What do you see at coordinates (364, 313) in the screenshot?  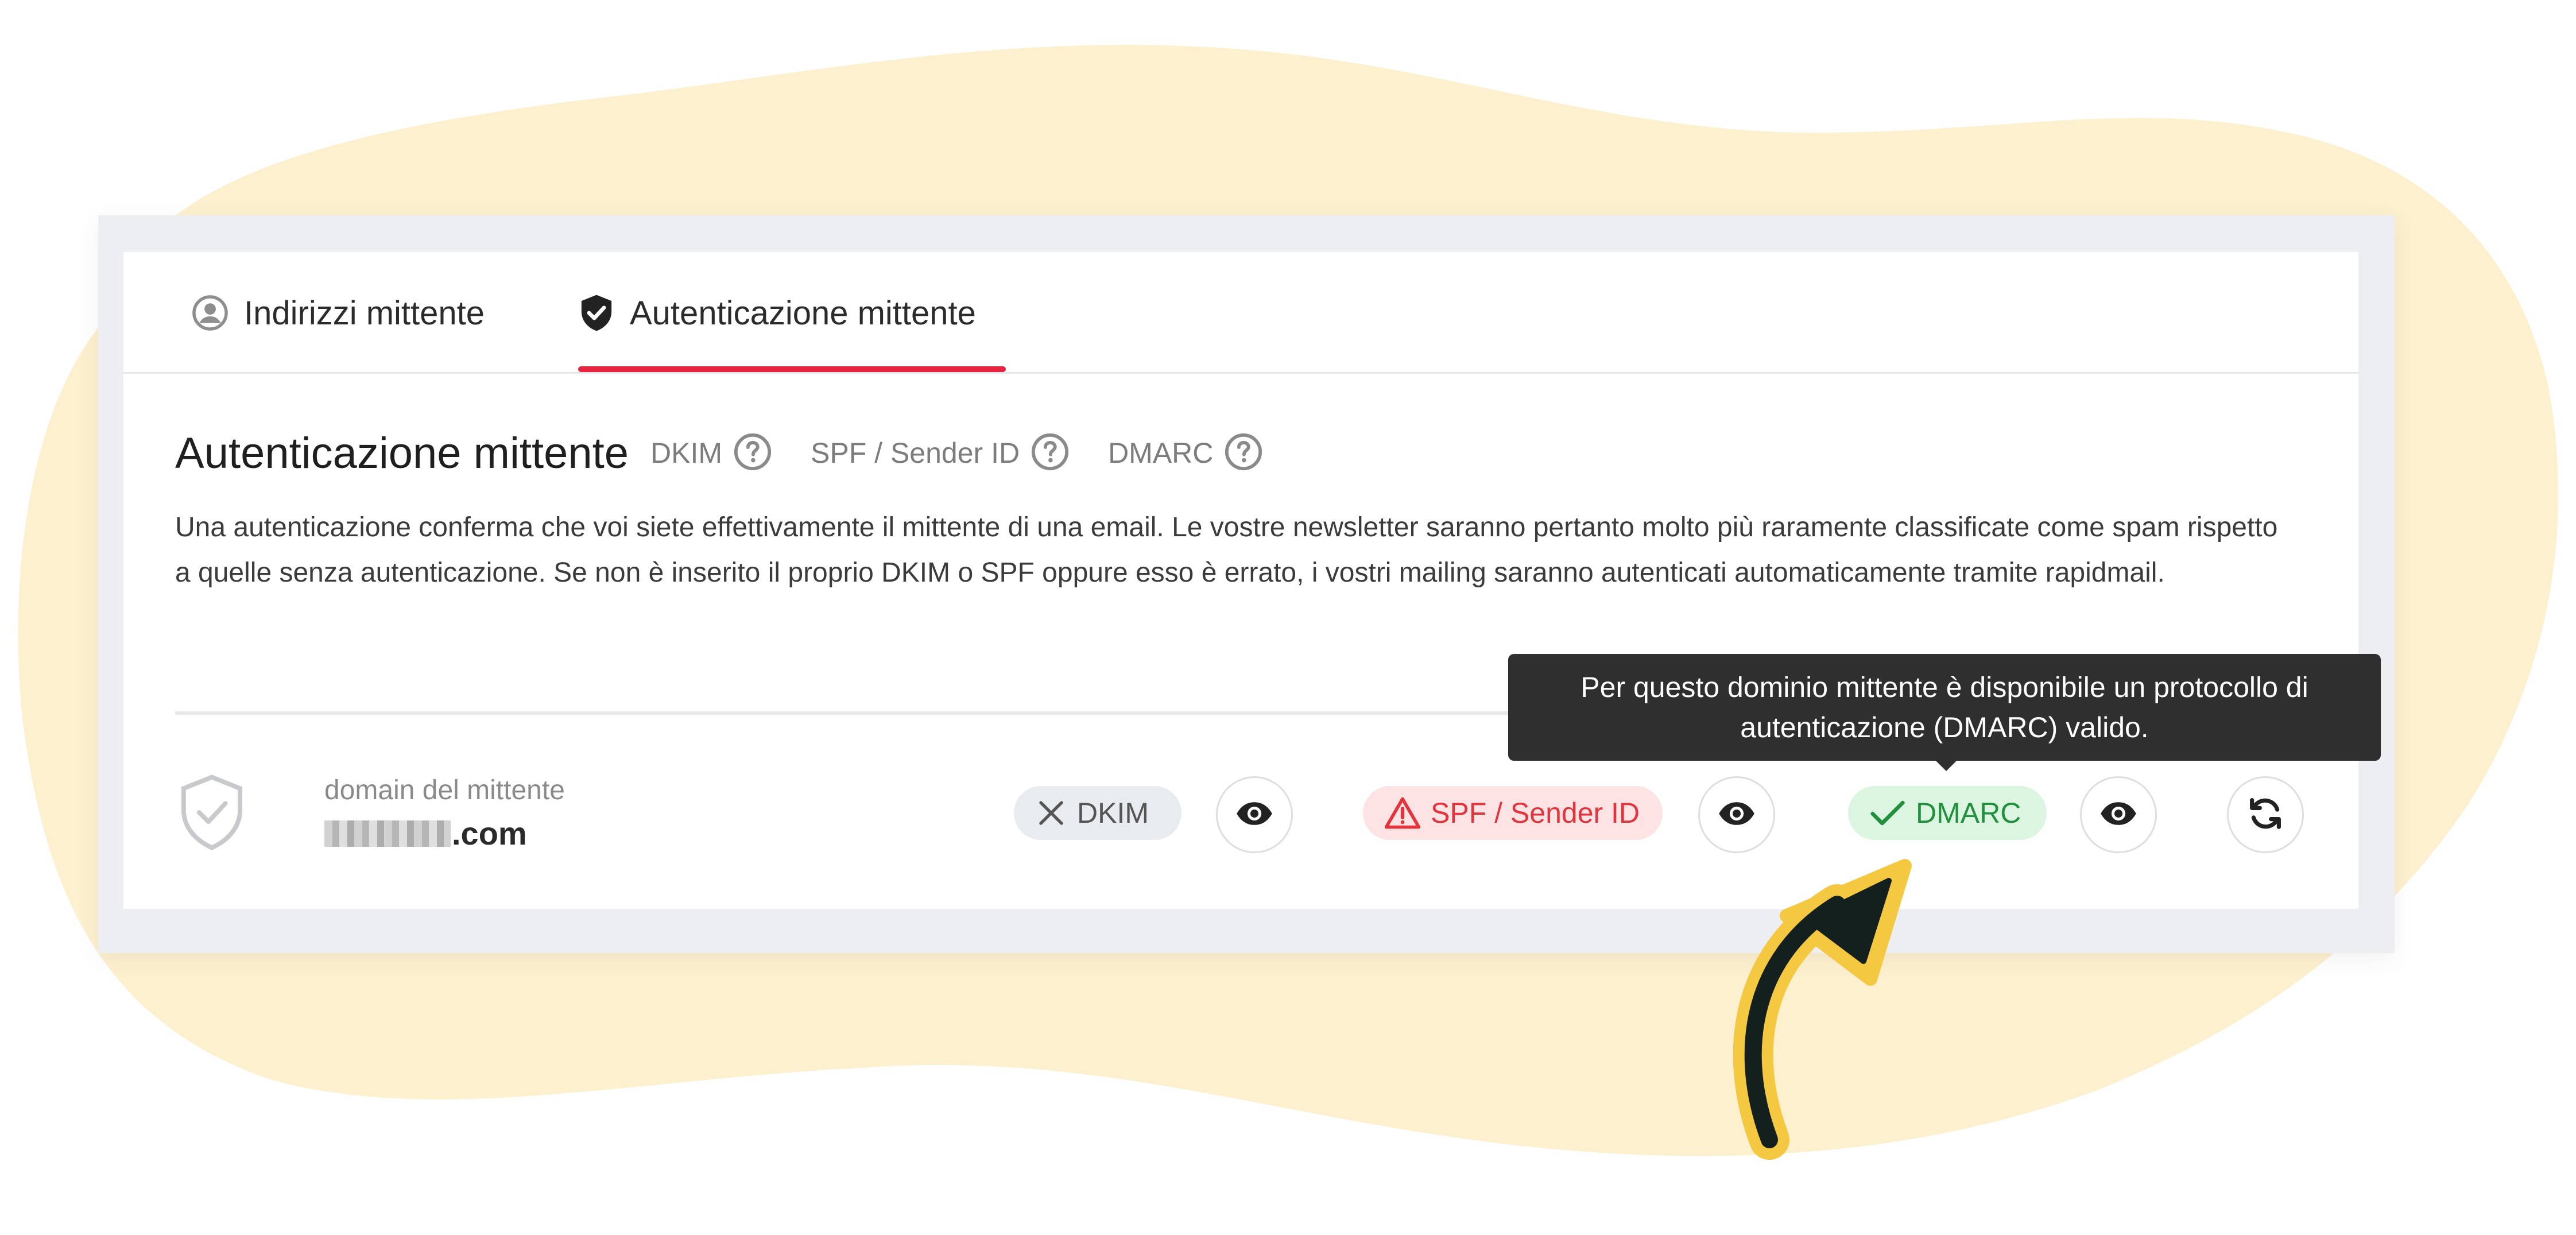 I see `tab-sender-addresses-label: Indirizzi mittente` at bounding box center [364, 313].